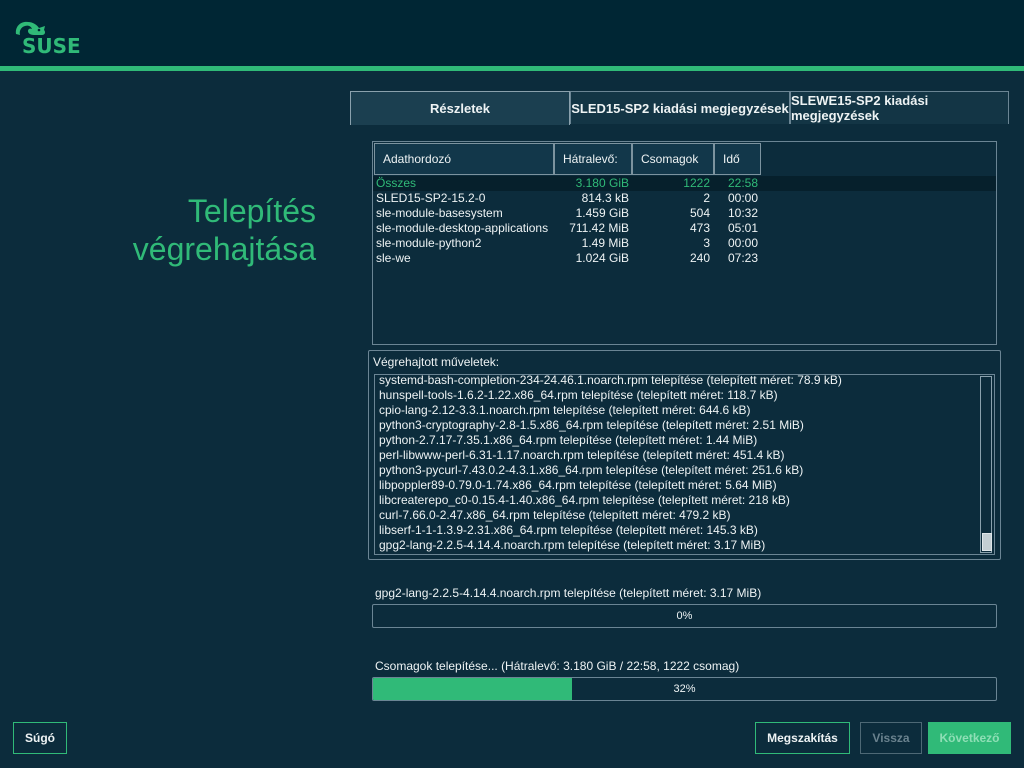 The image size is (1024, 768). What do you see at coordinates (737, 159) in the screenshot?
I see `column-header-time: Idő` at bounding box center [737, 159].